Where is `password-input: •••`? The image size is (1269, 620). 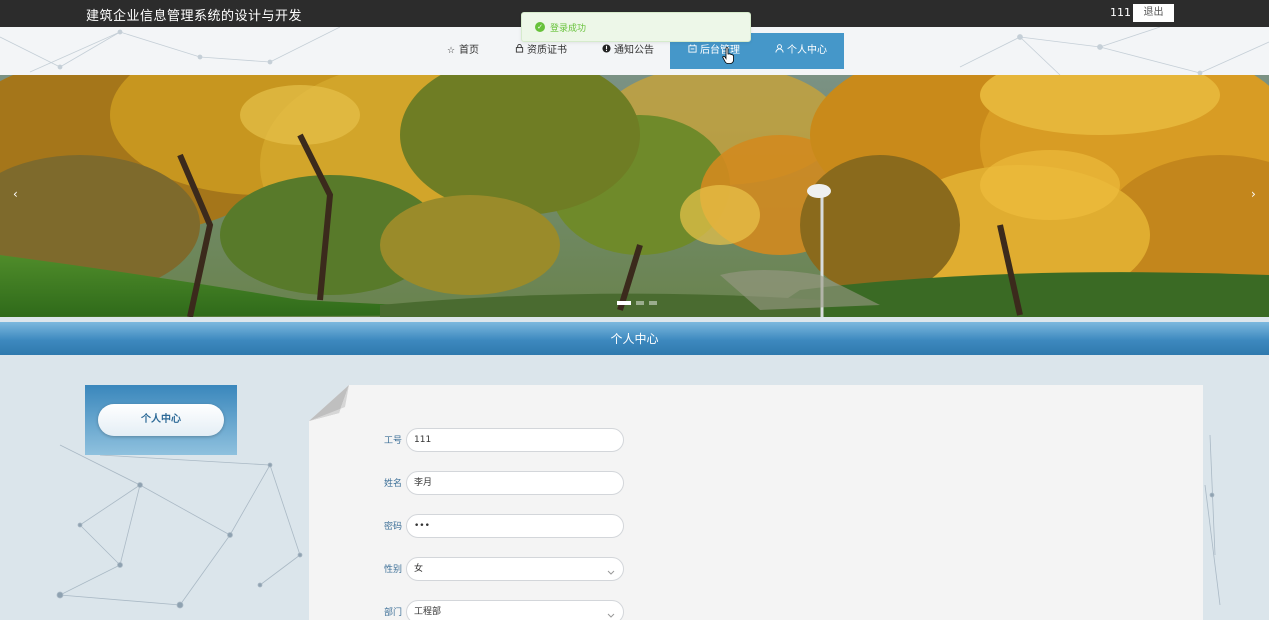
password-input: ••• is located at coordinates (515, 526).